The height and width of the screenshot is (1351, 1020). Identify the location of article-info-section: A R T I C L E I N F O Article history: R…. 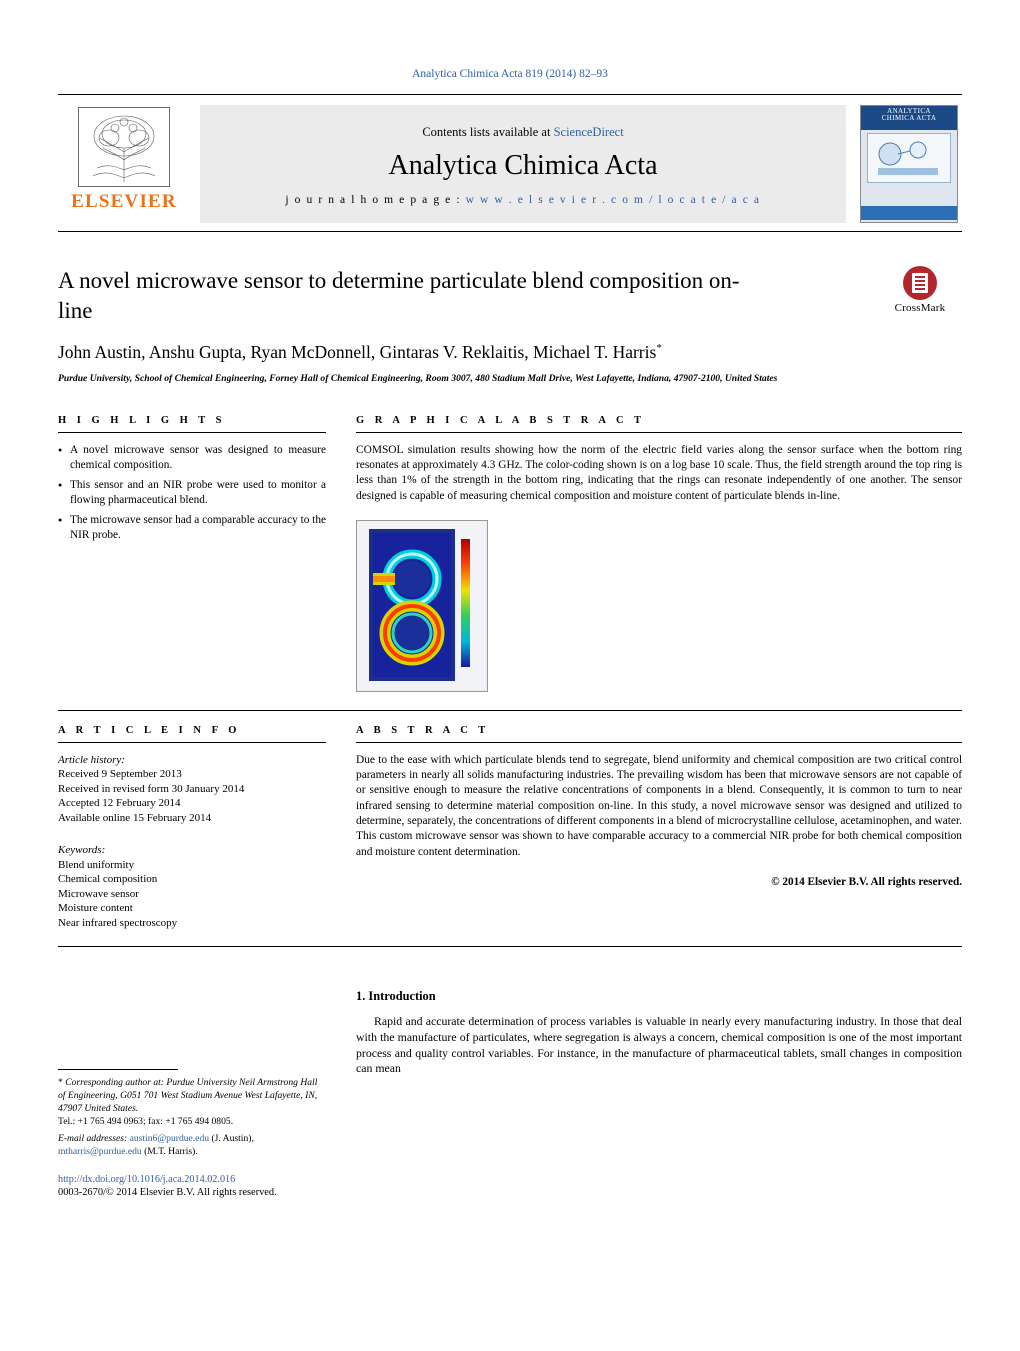
(192, 828).